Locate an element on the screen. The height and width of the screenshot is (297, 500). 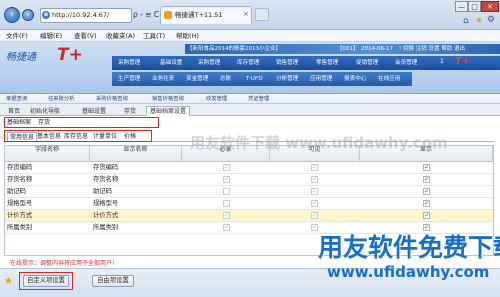
custom-item-settings-button: 自定义项设置 is located at coordinates (46, 281).